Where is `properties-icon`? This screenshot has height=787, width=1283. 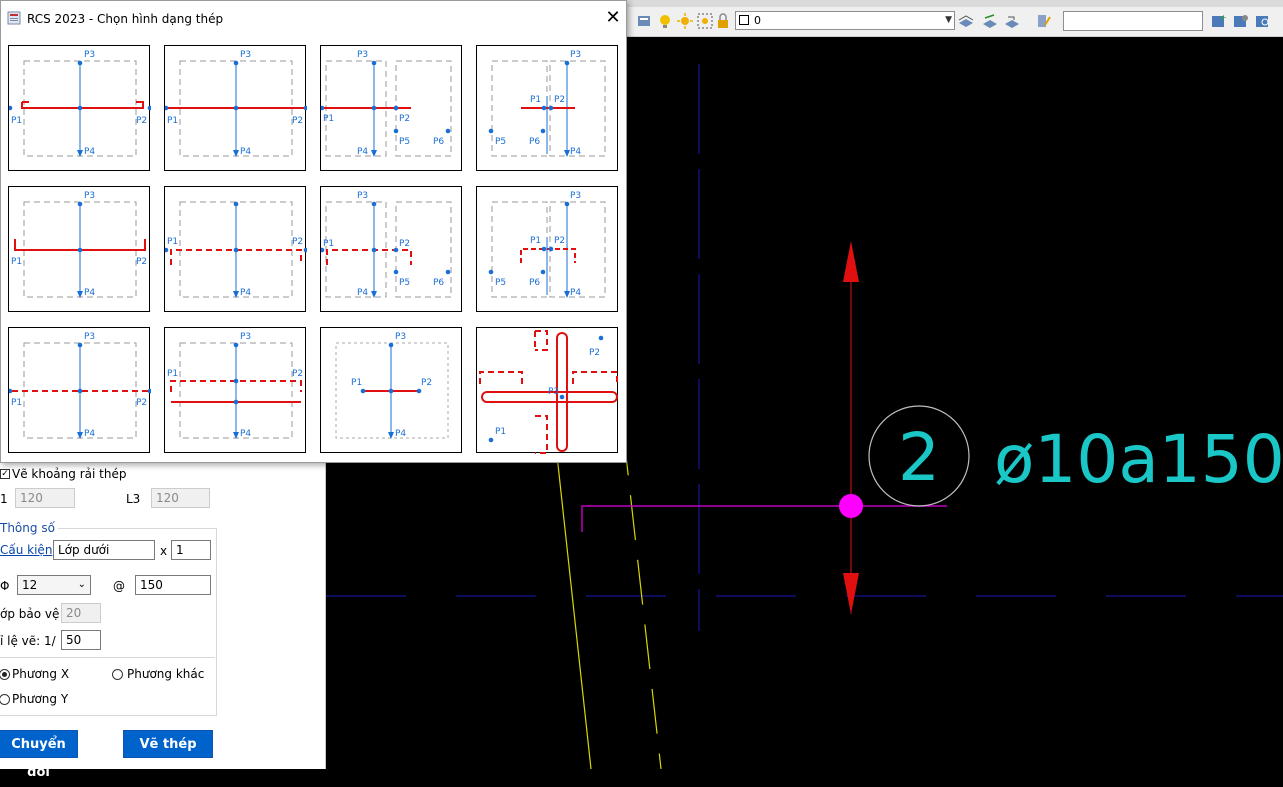
properties-icon is located at coordinates (1044, 21).